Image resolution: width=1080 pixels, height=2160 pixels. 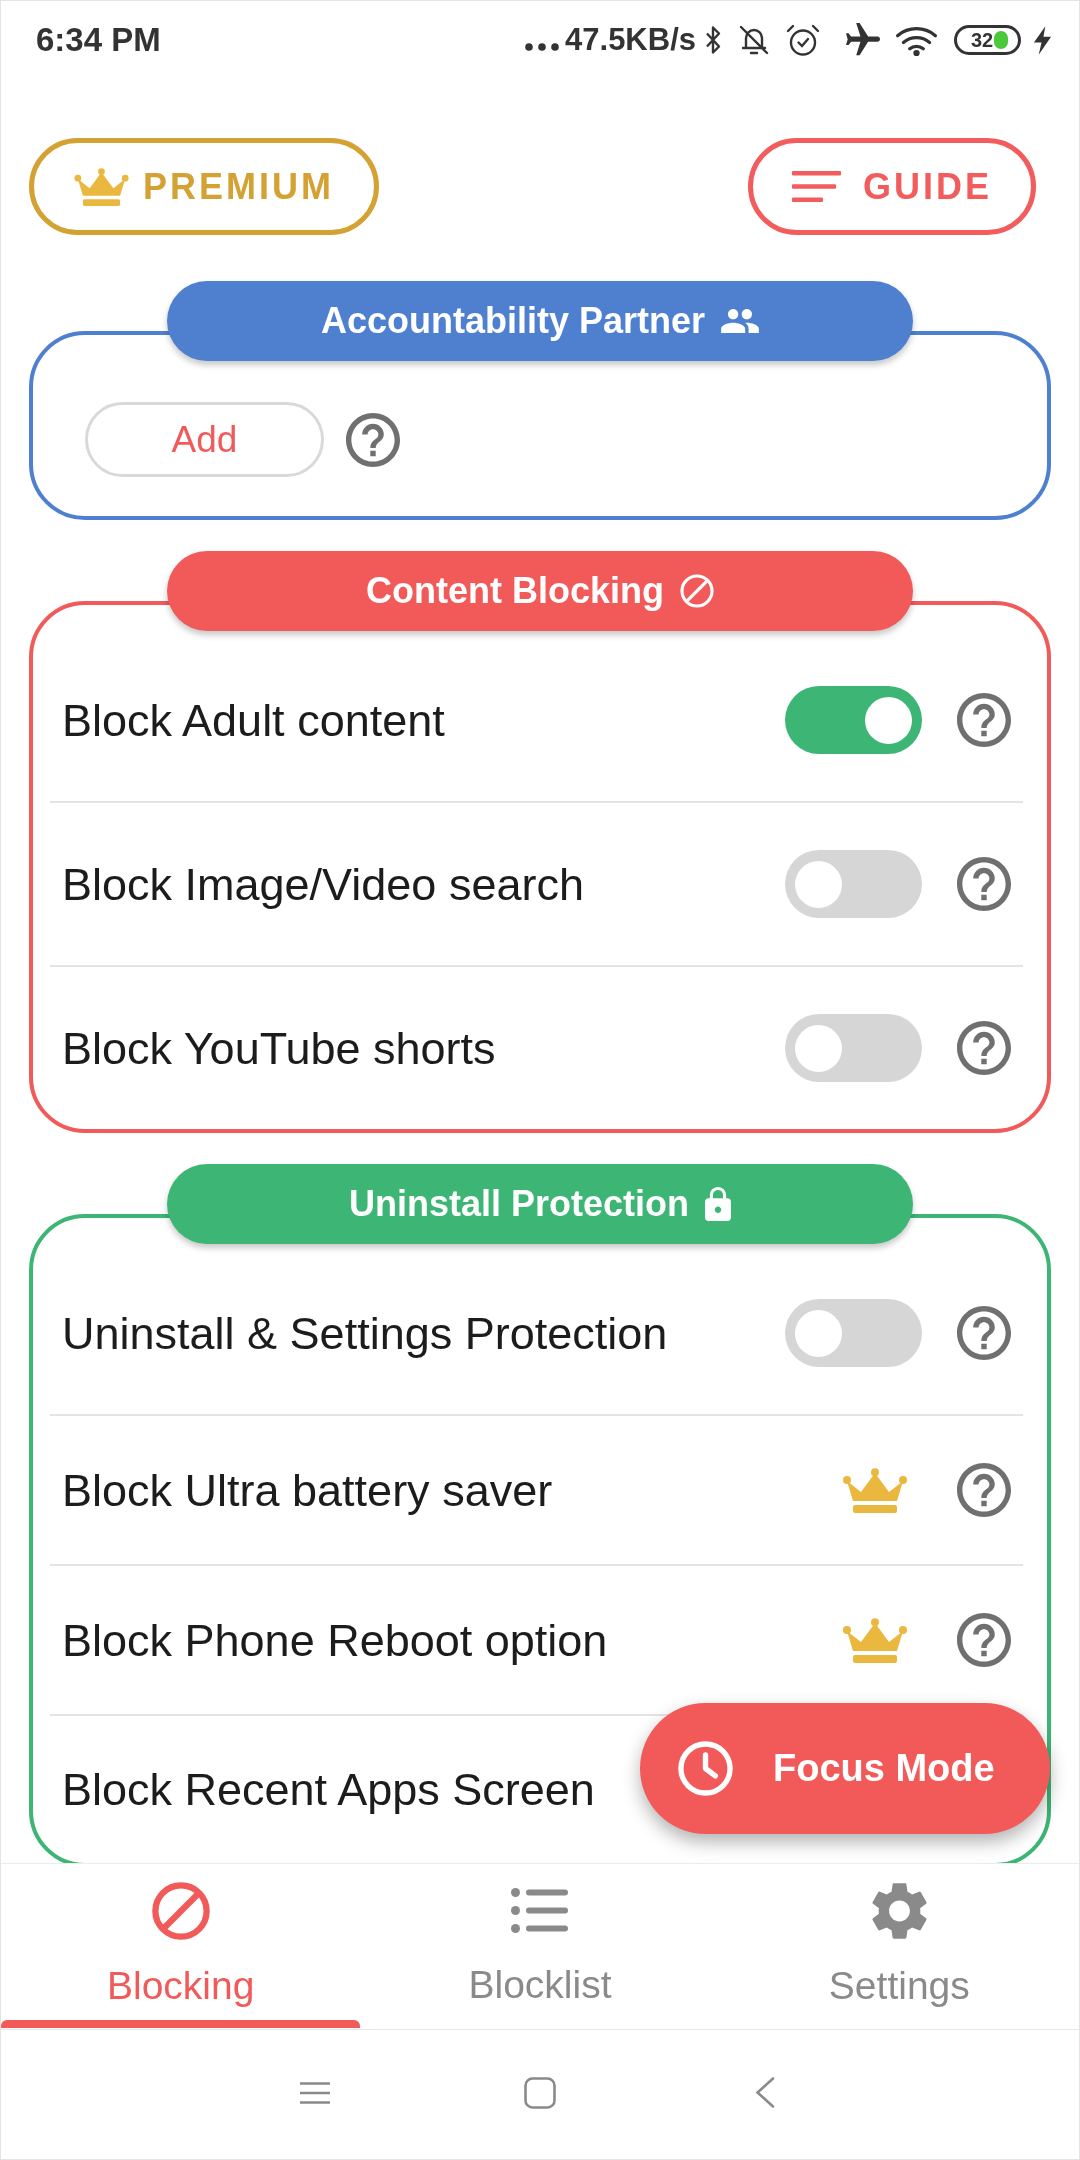 I want to click on square-icon, so click(x=540, y=2092).